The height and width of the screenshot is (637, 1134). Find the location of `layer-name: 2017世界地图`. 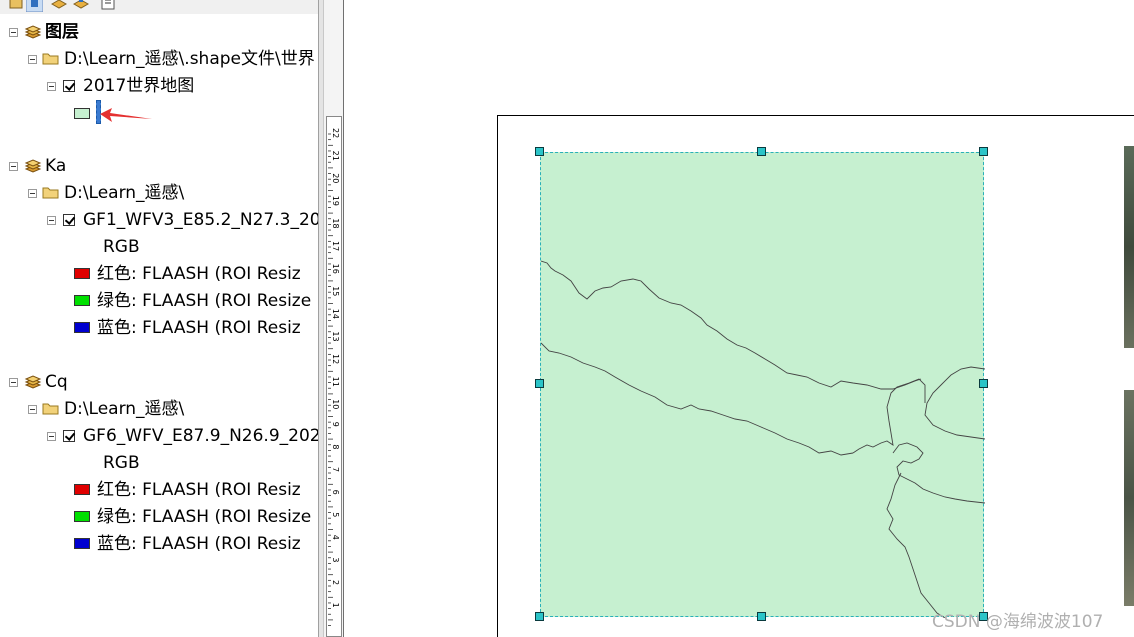

layer-name: 2017世界地图 is located at coordinates (138, 86).